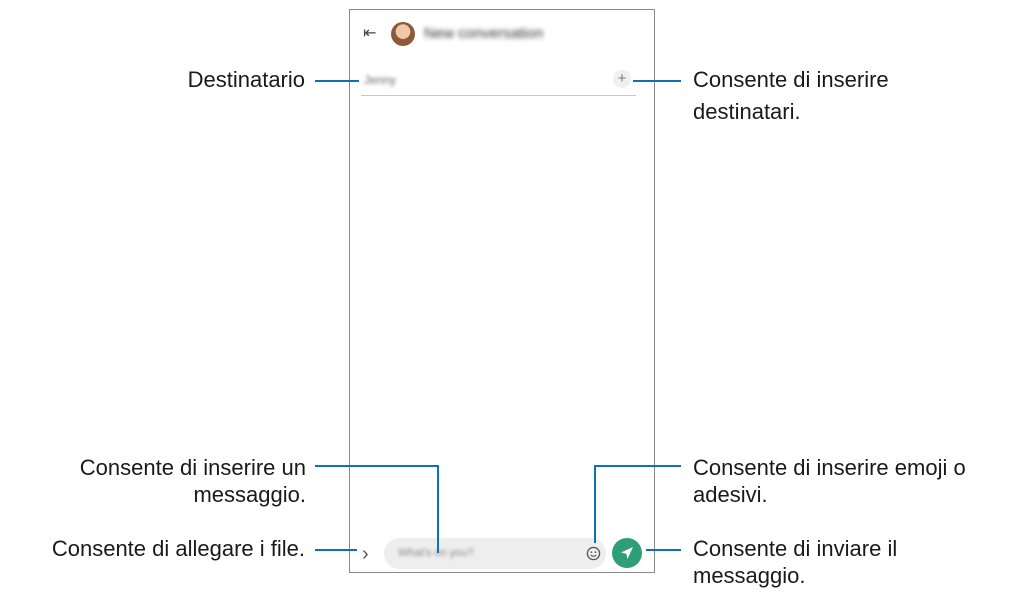 This screenshot has width=1019, height=594. I want to click on callout-recipient: Destinatario, so click(246, 79).